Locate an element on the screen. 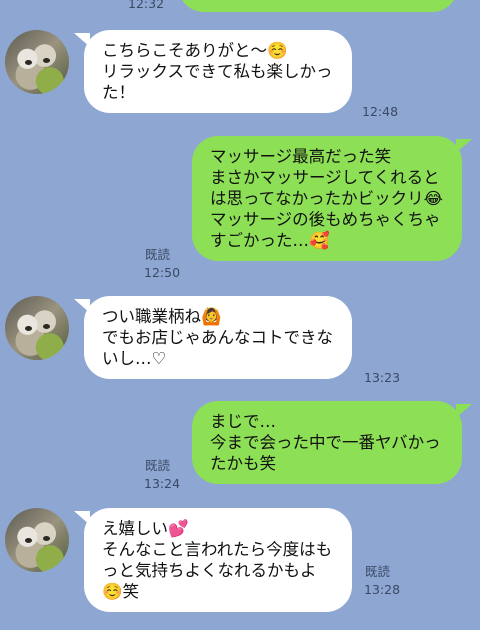 This screenshot has width=480, height=630. message-bubble-sent: まじで… 今まで会った中で一番ヤバかったかも笑 is located at coordinates (327, 442).